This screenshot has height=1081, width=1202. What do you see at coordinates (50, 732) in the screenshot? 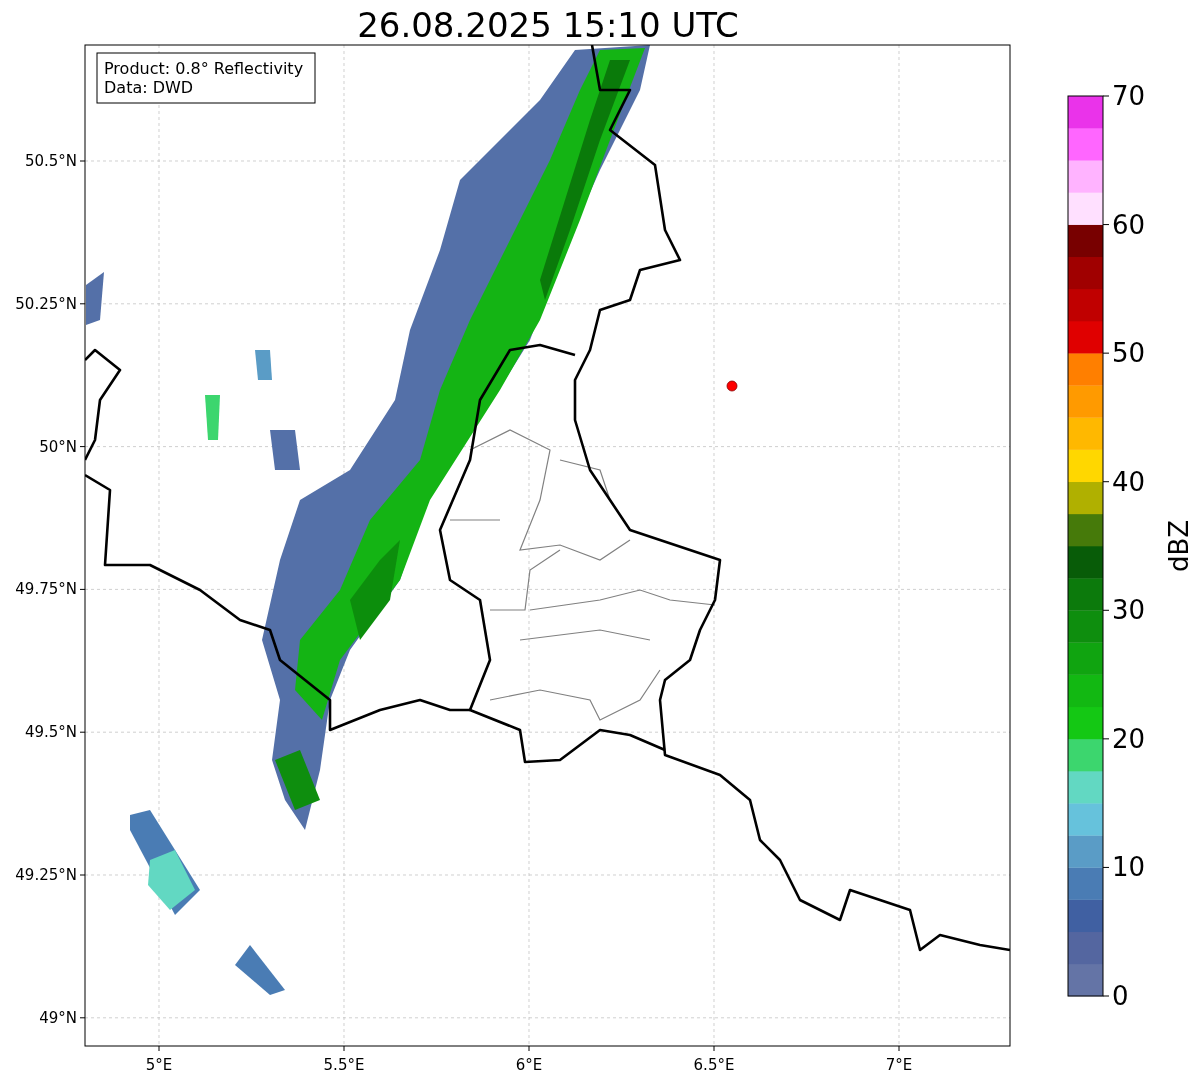
I see `axis-tick-label: 49.5°N` at bounding box center [50, 732].